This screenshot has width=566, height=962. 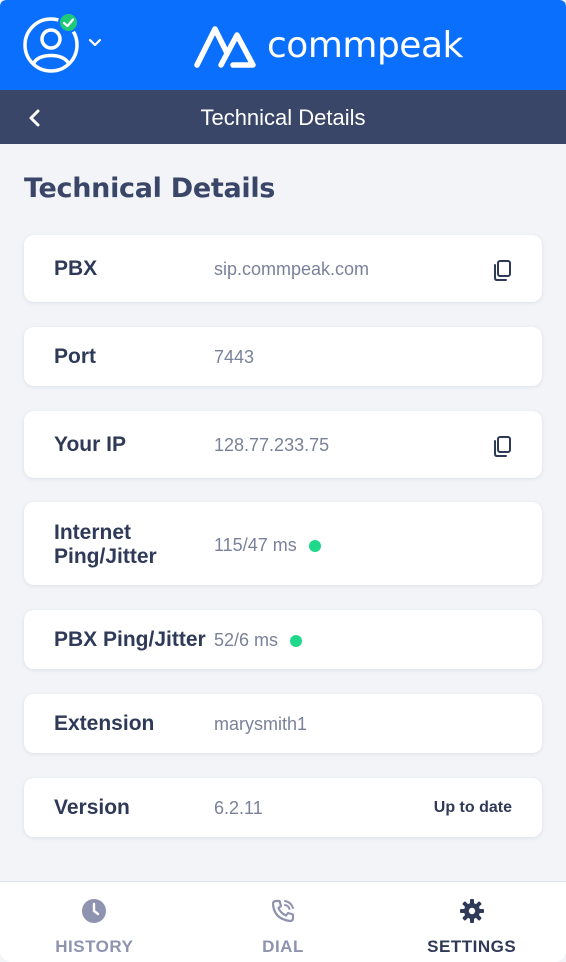 I want to click on detail-value-row: 52/6 ms, so click(x=258, y=640).